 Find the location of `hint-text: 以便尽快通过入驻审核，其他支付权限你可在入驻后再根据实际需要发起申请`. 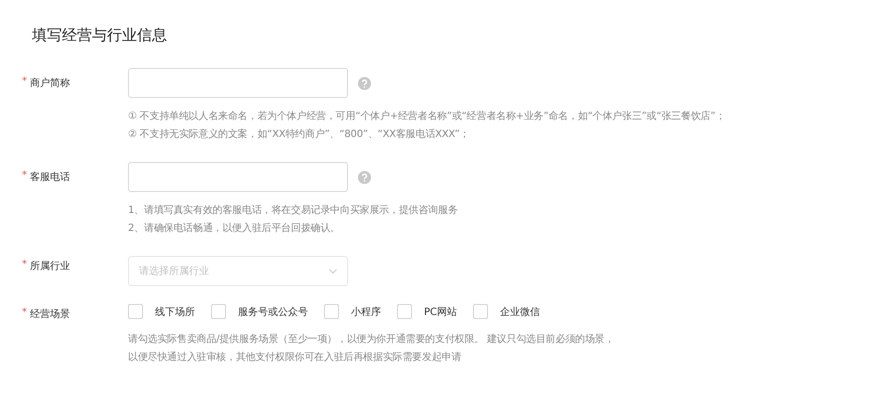

hint-text: 以便尽快通过入驻审核，其他支付权限你可在入驻后再根据实际需要发起申请 is located at coordinates (295, 357).